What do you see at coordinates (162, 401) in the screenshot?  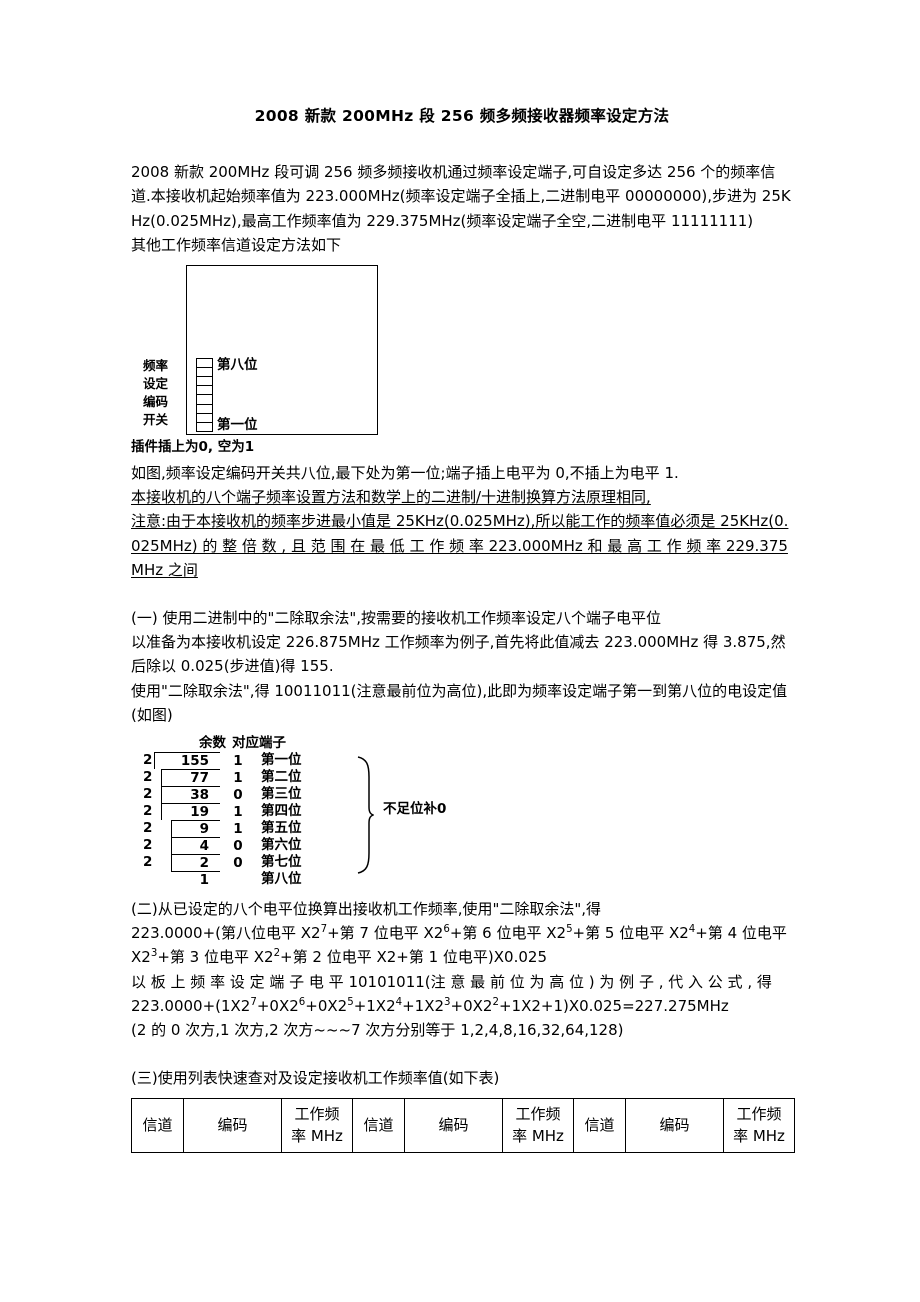 I see `switch-label-char: 码` at bounding box center [162, 401].